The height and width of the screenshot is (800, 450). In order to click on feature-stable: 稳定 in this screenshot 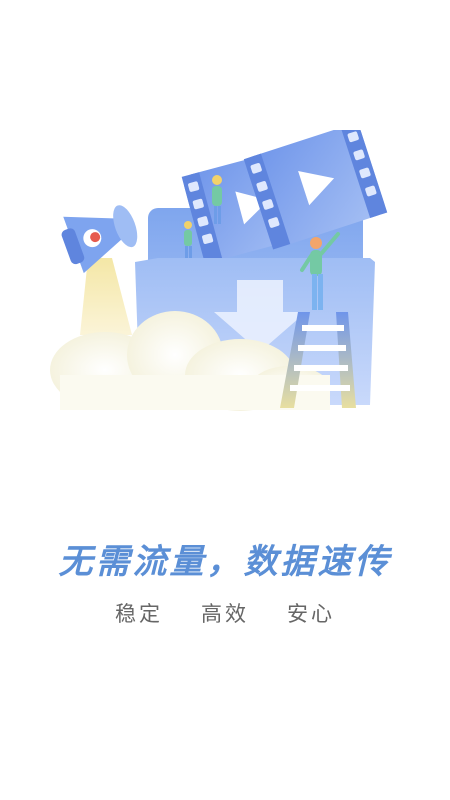, I will do `click(139, 614)`.